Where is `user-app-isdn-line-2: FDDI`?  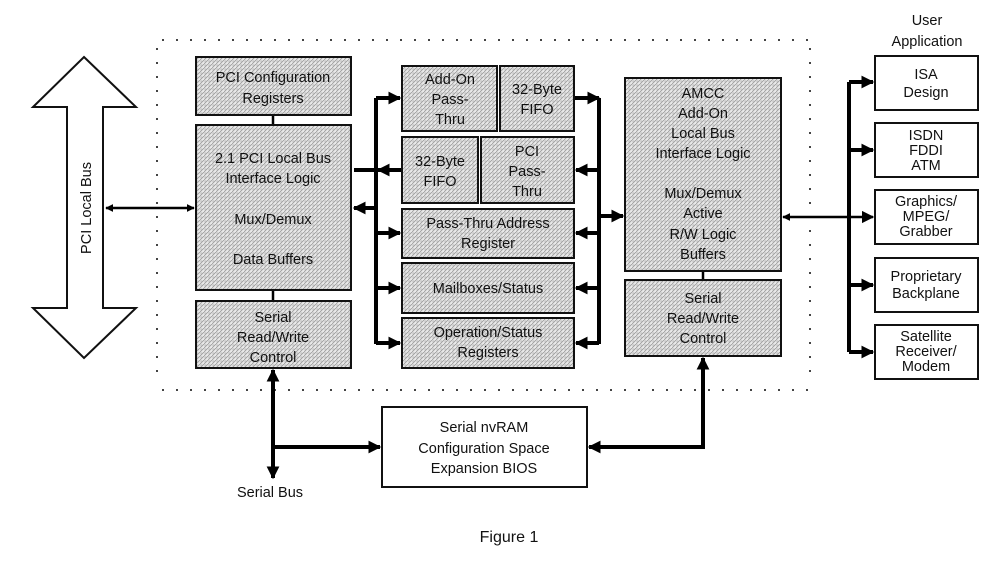 user-app-isdn-line-2: FDDI is located at coordinates (926, 151).